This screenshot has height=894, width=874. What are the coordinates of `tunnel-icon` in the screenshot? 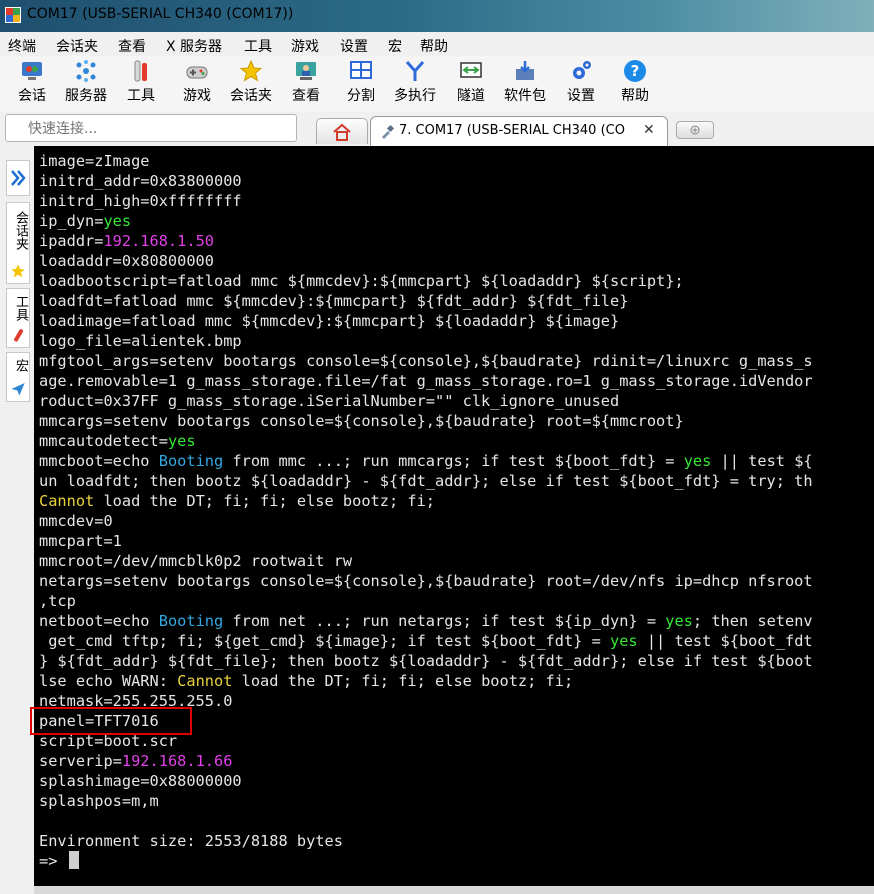 It's located at (471, 70).